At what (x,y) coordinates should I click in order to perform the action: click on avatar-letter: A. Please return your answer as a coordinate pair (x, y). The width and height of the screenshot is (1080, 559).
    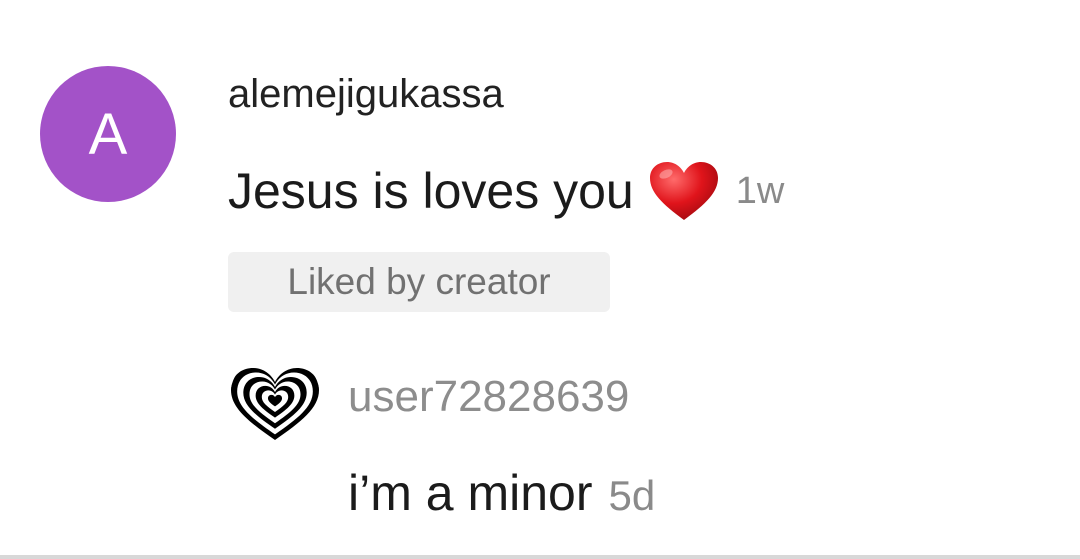
    Looking at the image, I should click on (108, 134).